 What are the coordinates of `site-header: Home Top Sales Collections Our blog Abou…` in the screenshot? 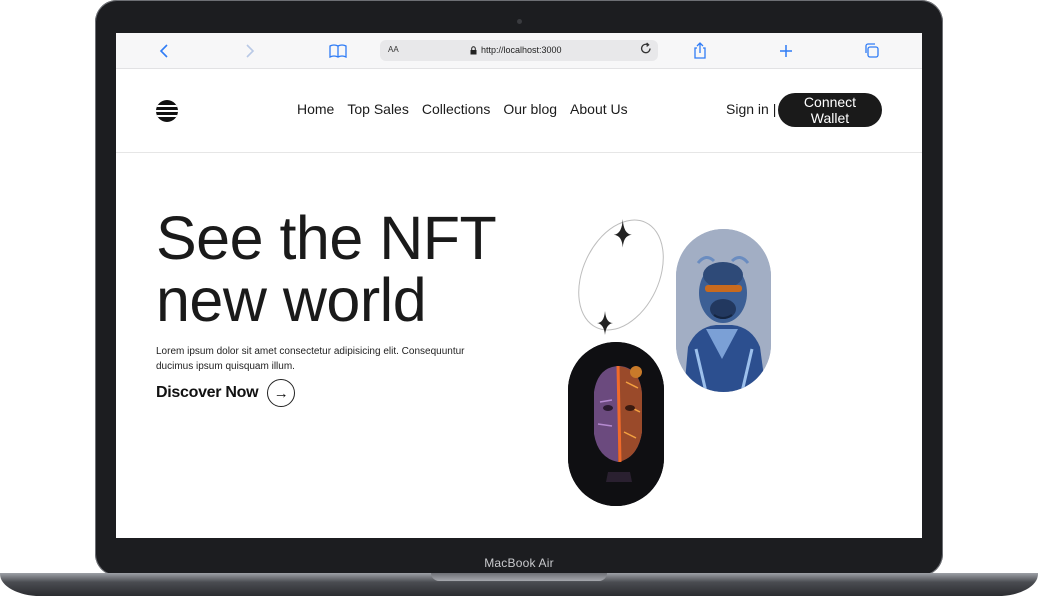 It's located at (519, 110).